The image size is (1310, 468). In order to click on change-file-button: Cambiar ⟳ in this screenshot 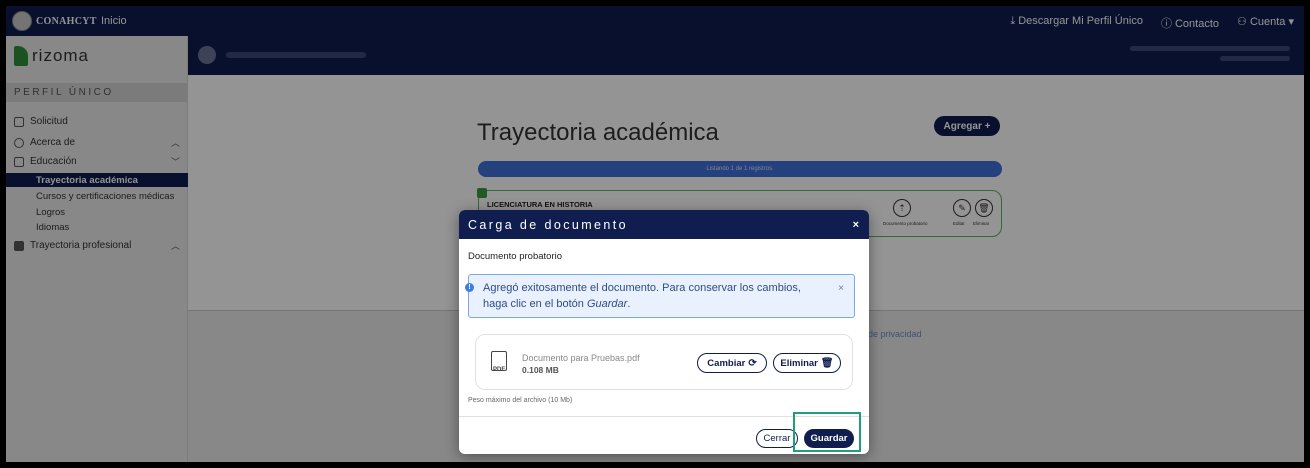, I will do `click(732, 363)`.